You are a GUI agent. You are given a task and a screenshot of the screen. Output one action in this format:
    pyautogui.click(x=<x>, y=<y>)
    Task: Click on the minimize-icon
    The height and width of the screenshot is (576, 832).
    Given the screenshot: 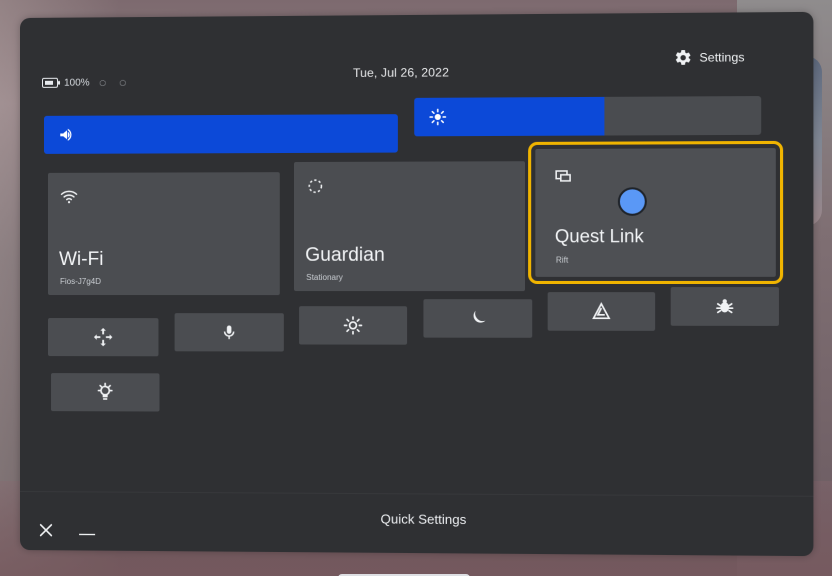 What is the action you would take?
    pyautogui.click(x=87, y=532)
    